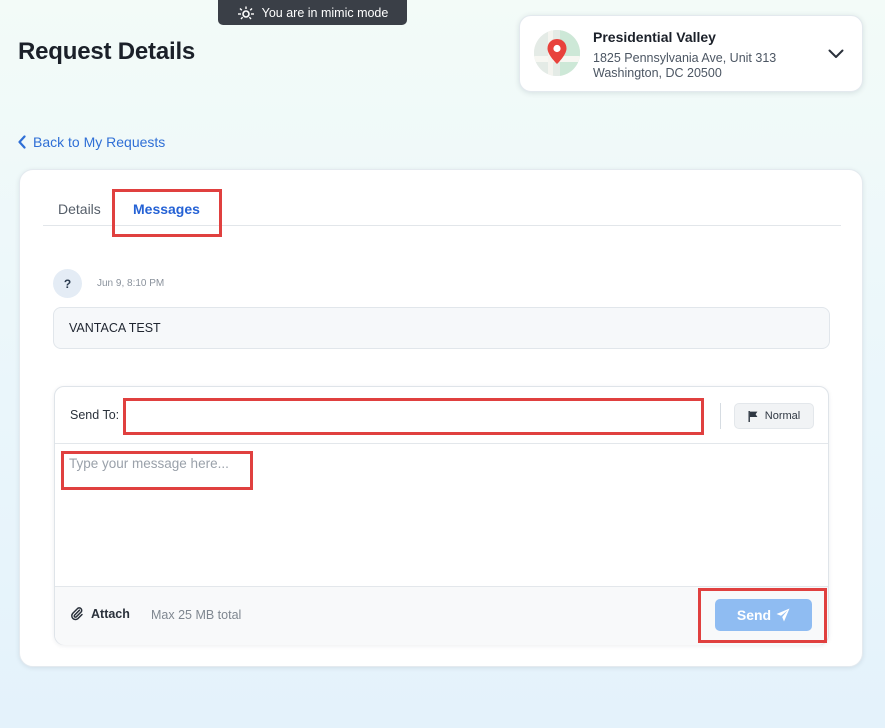  What do you see at coordinates (442, 208) in the screenshot?
I see `tab-bar: Details Messages` at bounding box center [442, 208].